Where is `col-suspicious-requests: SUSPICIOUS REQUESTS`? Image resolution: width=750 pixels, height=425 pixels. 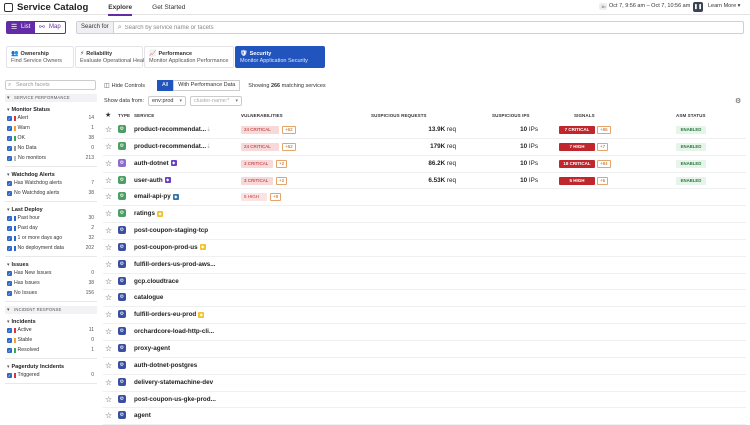 col-suspicious-requests: SUSPICIOUS REQUESTS is located at coordinates (399, 115).